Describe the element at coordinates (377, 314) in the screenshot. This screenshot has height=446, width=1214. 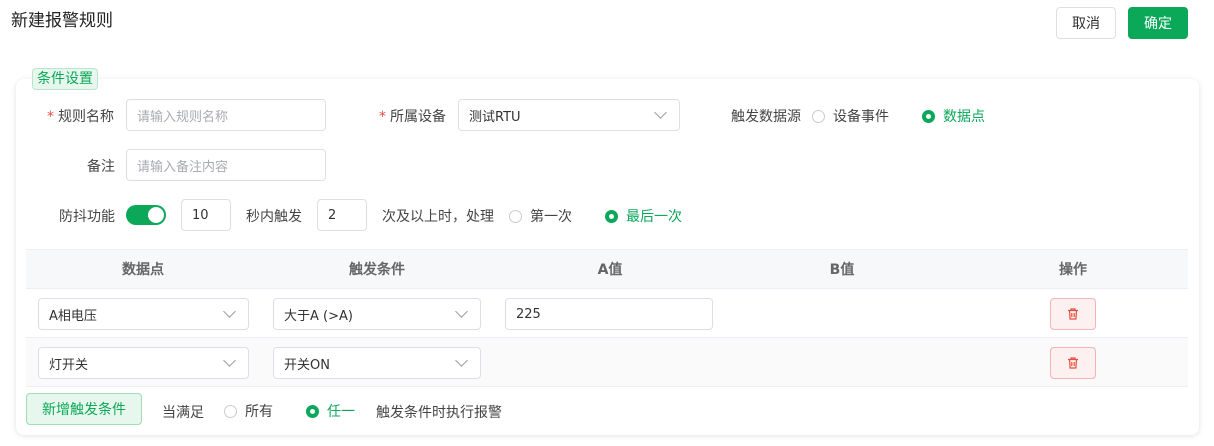
I see `condition-select: 大于A (>A)` at that location.